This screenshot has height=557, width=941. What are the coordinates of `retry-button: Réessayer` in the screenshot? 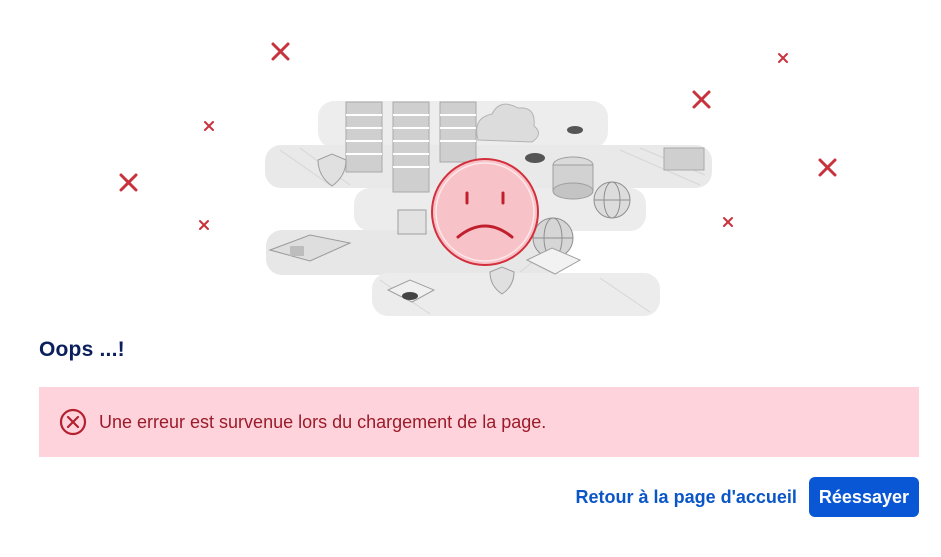 It's located at (863, 497).